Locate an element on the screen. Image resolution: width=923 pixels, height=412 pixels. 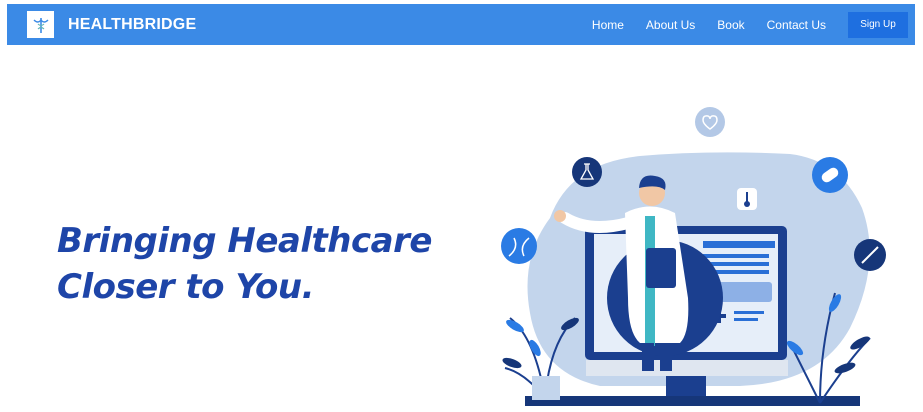
hero-title-line-1: Bringing Healthcare is located at coordinates (244, 241).